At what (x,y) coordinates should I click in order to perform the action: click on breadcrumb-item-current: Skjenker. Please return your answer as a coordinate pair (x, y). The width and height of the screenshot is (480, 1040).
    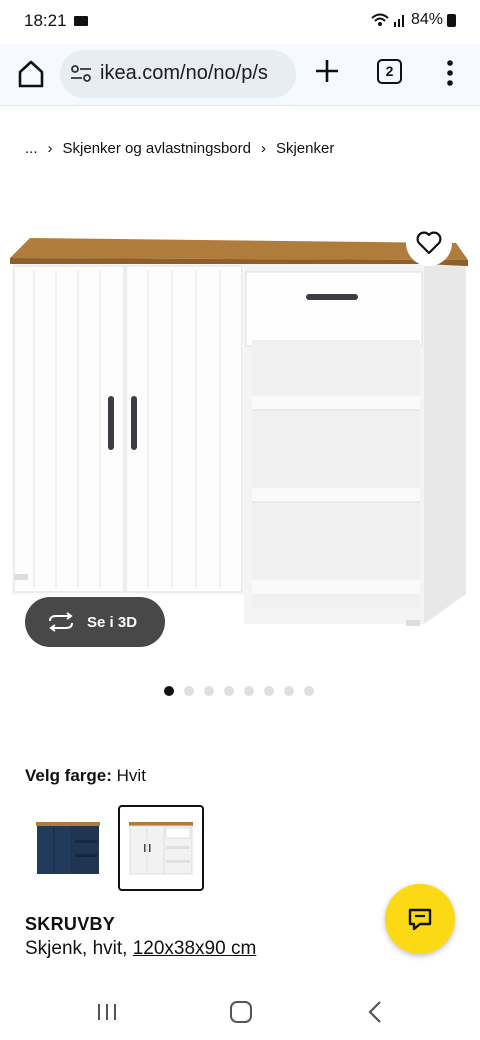
    Looking at the image, I should click on (305, 148).